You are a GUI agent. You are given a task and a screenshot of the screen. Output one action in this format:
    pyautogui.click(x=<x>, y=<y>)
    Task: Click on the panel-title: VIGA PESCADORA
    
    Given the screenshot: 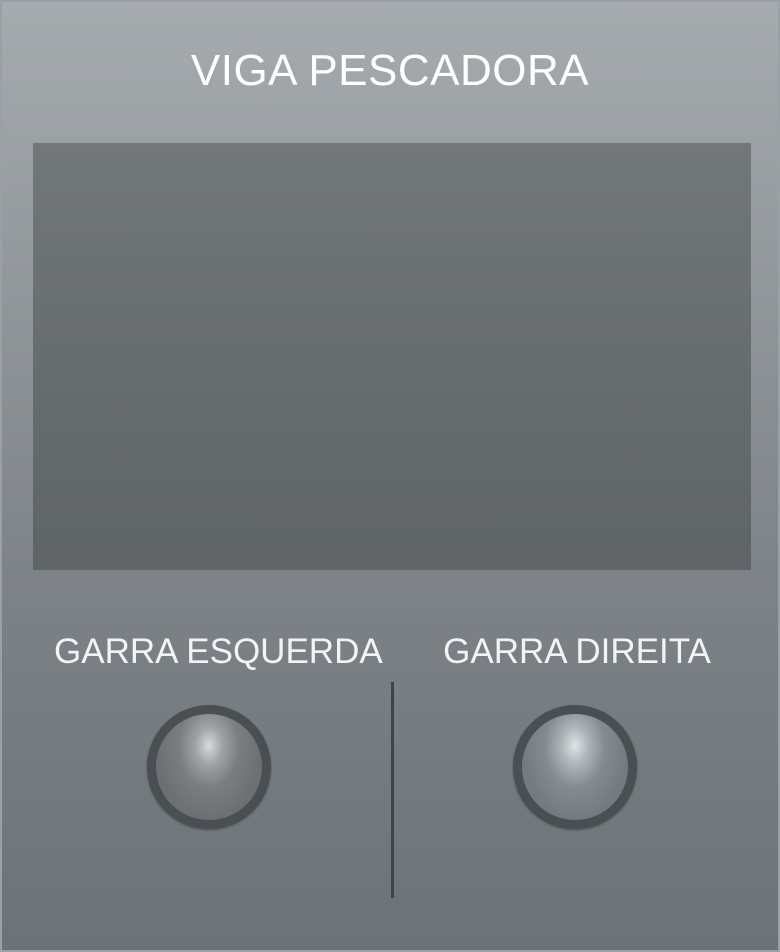 What is the action you would take?
    pyautogui.click(x=390, y=70)
    